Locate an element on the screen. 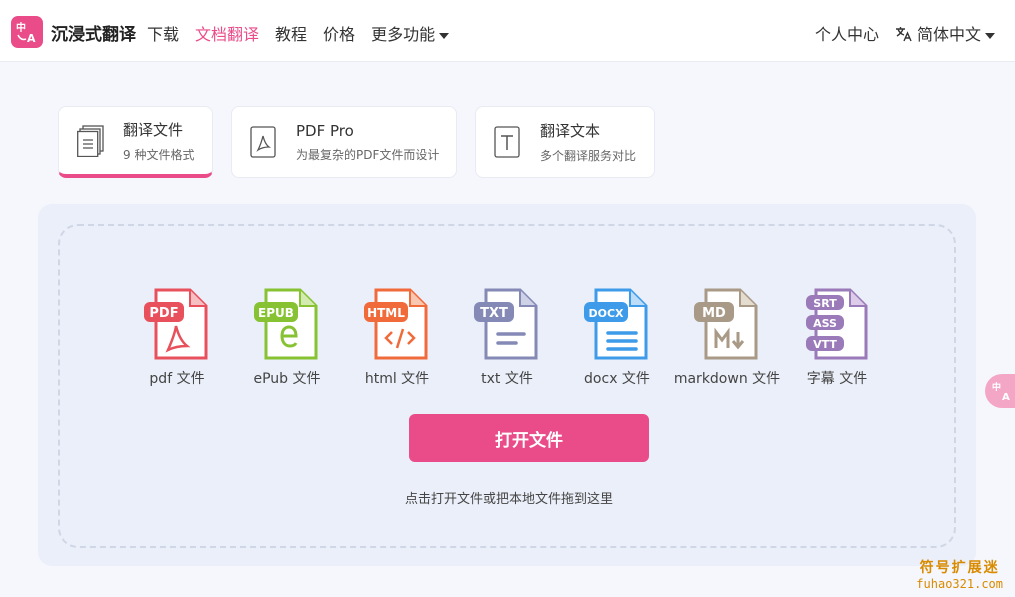 The image size is (1015, 597). documents-icon is located at coordinates (90, 140).